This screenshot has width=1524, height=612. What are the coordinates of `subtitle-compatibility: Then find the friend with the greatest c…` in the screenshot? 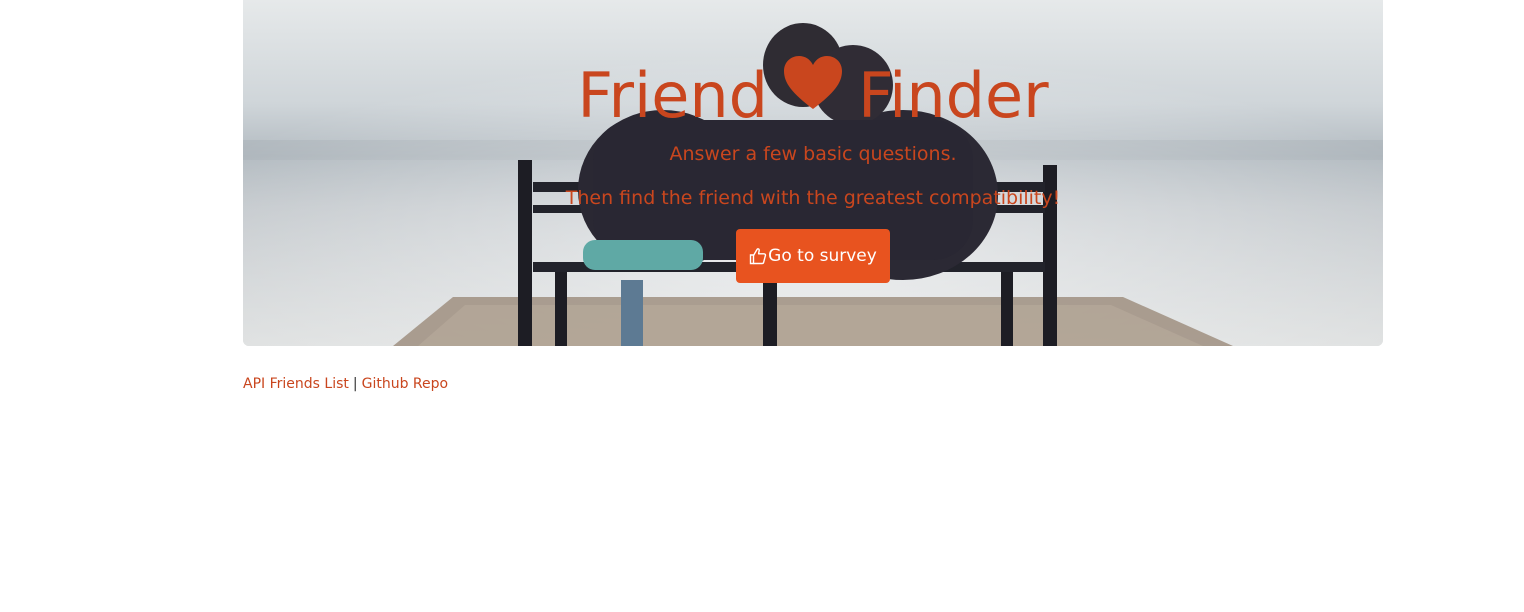 It's located at (813, 198).